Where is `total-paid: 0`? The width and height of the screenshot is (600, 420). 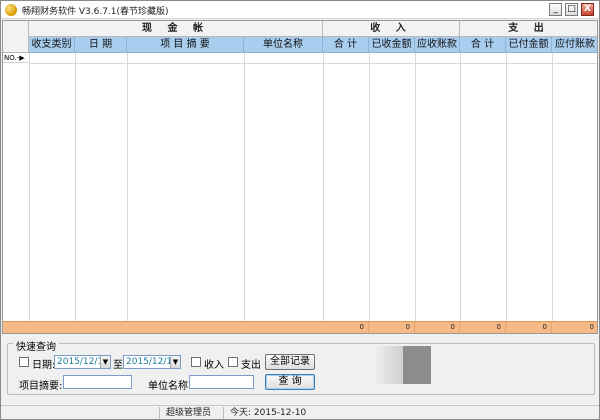 total-paid: 0 is located at coordinates (529, 327).